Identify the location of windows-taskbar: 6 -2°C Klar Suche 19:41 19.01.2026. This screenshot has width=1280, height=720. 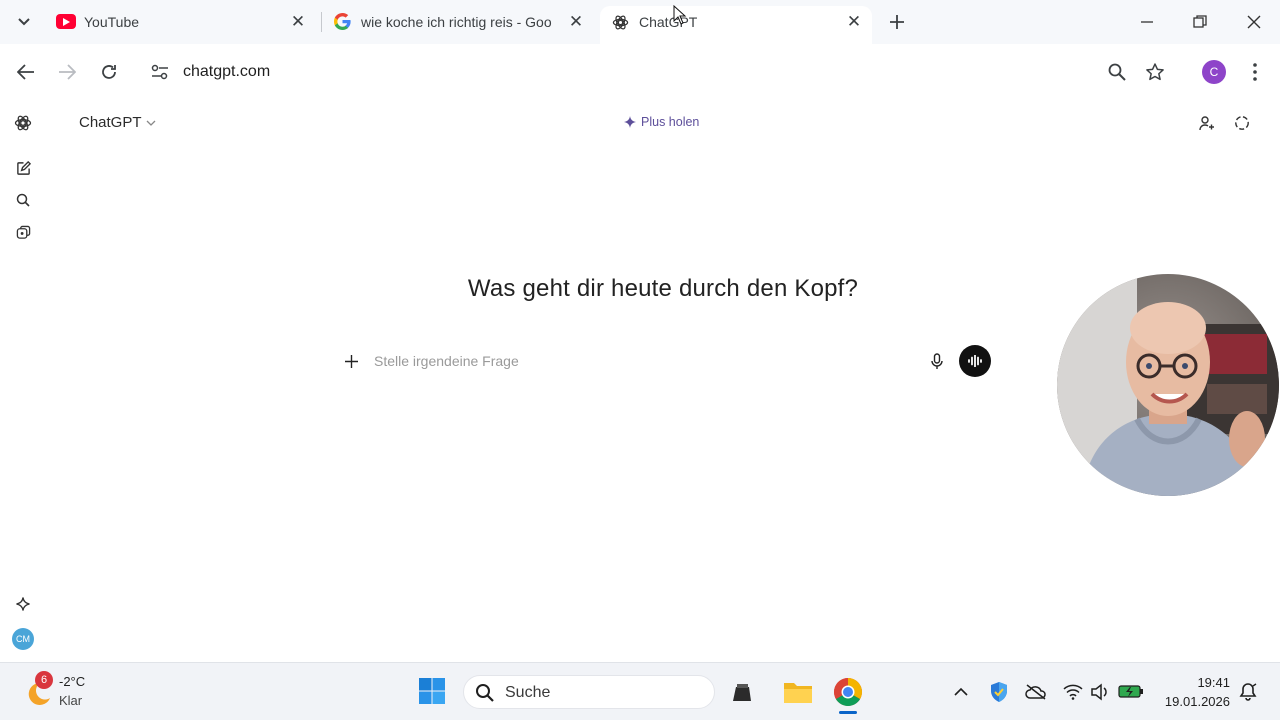
(640, 691).